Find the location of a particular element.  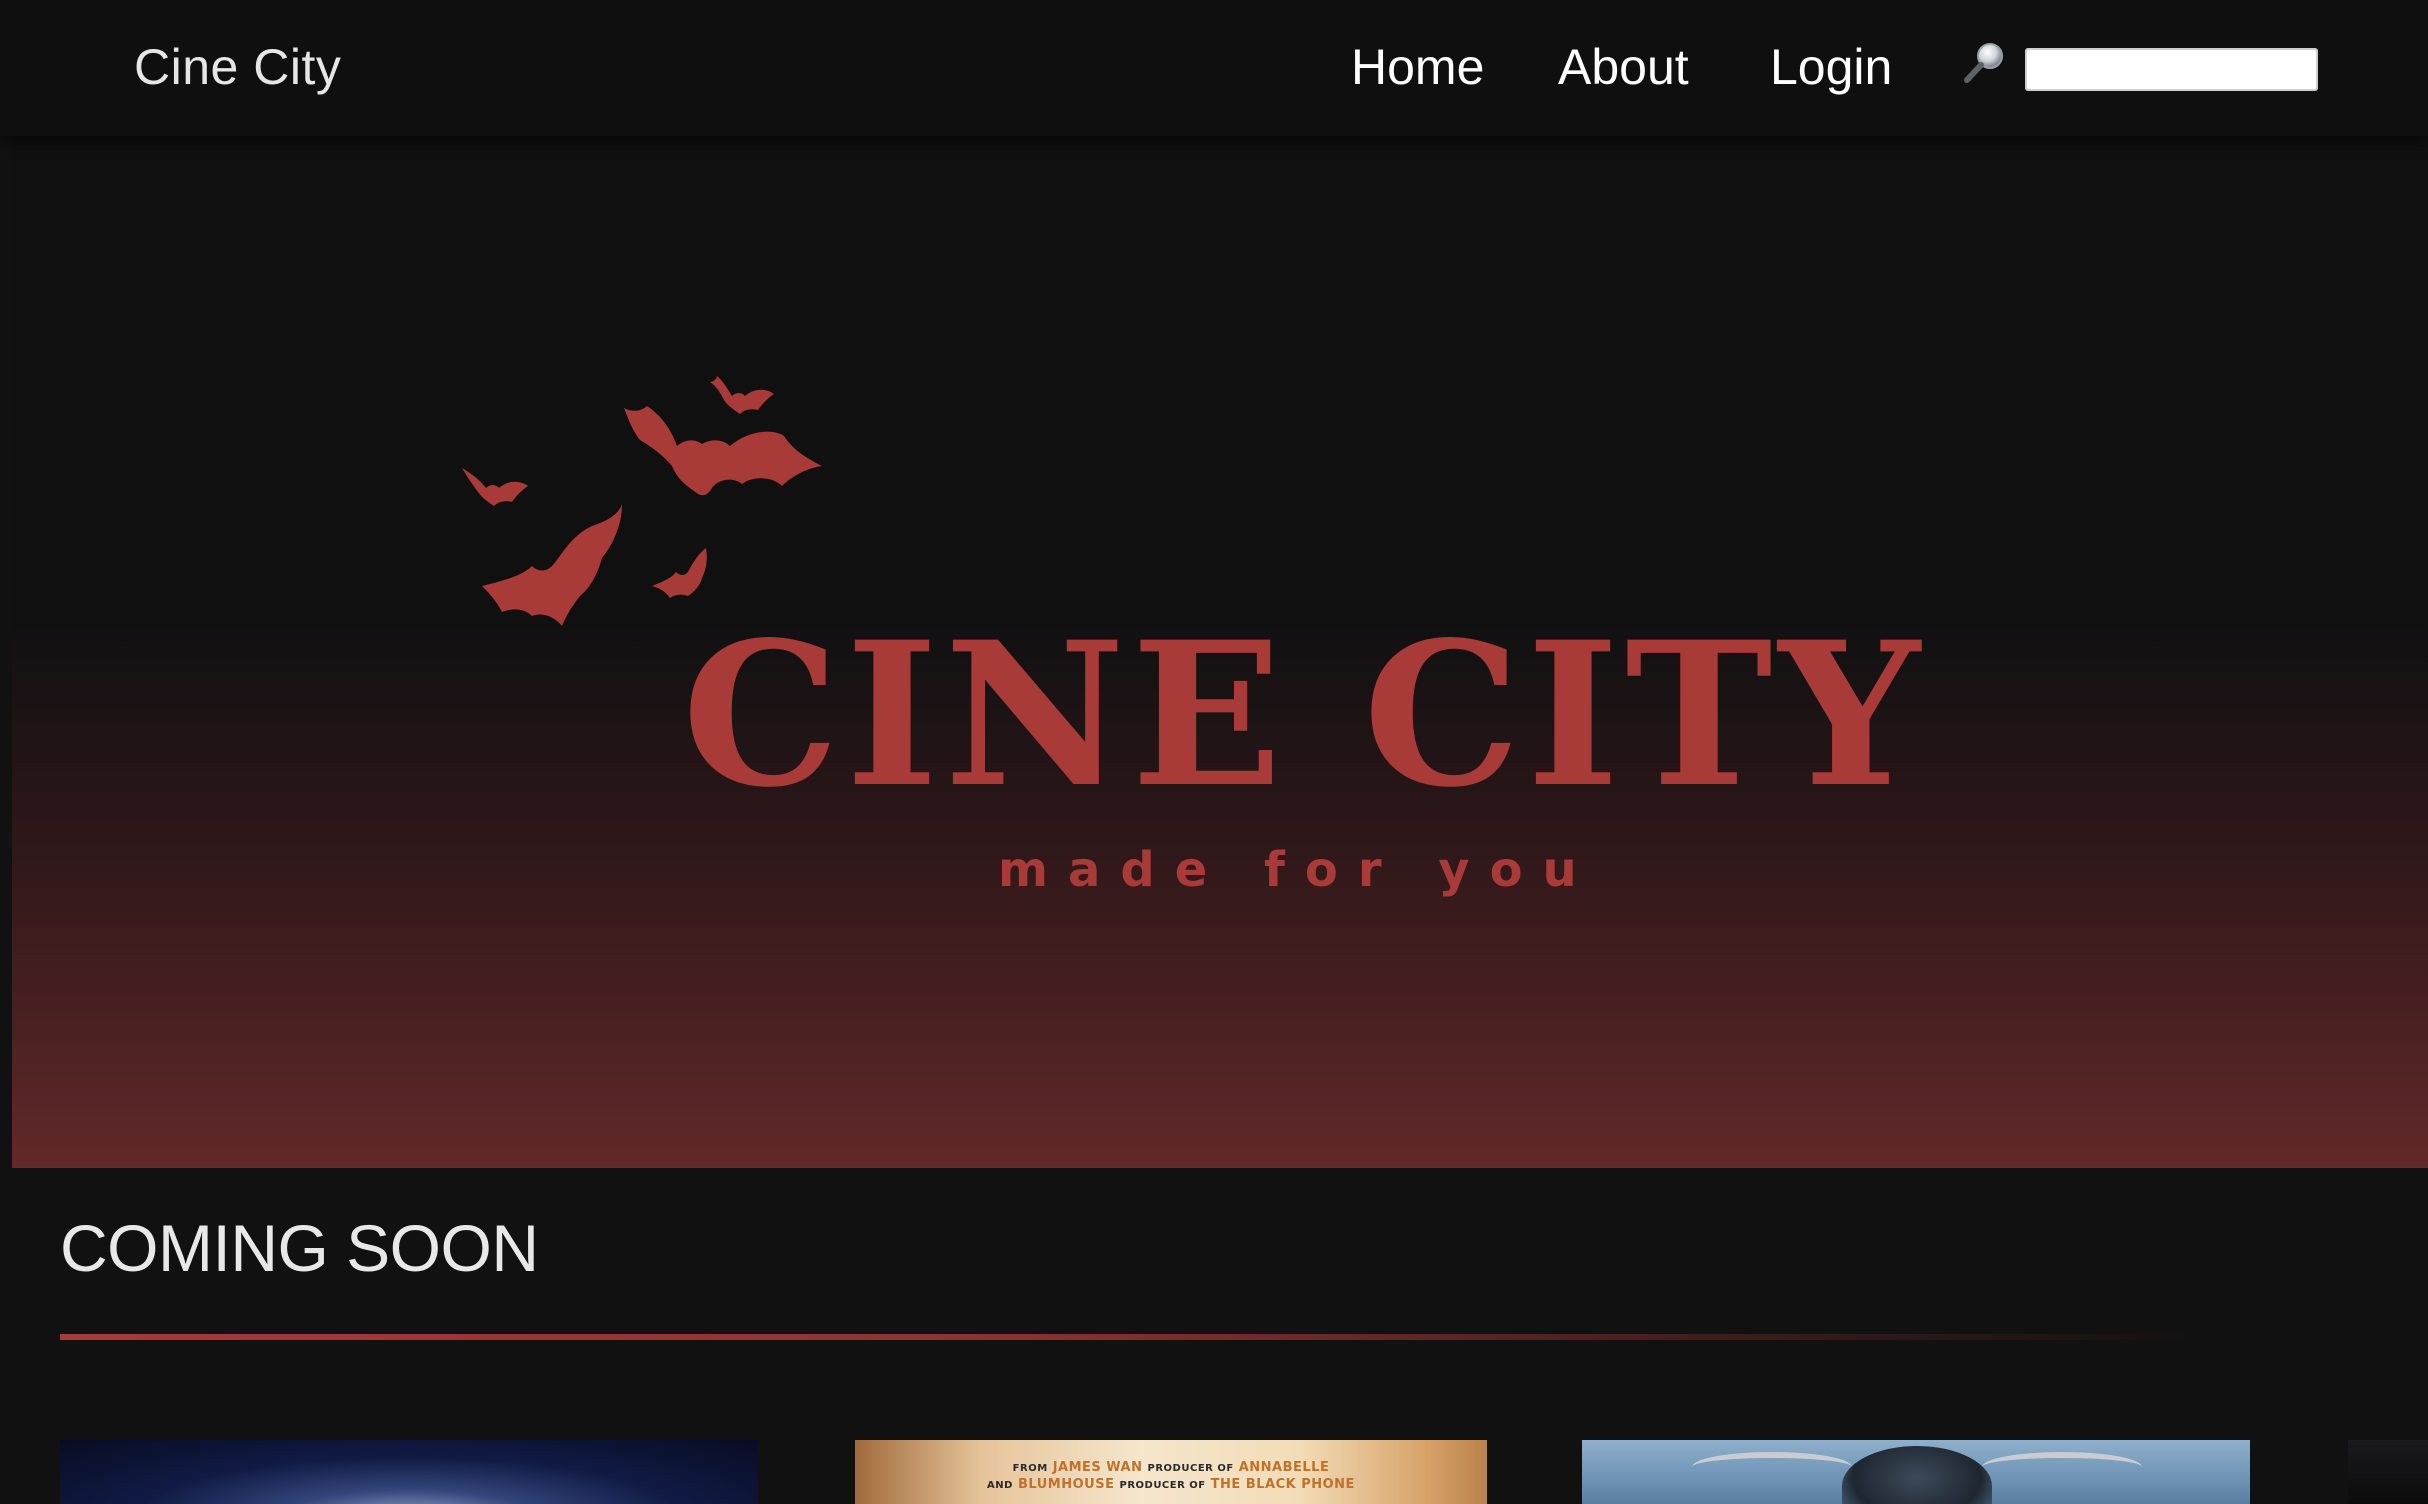

search-input is located at coordinates (2171, 69).